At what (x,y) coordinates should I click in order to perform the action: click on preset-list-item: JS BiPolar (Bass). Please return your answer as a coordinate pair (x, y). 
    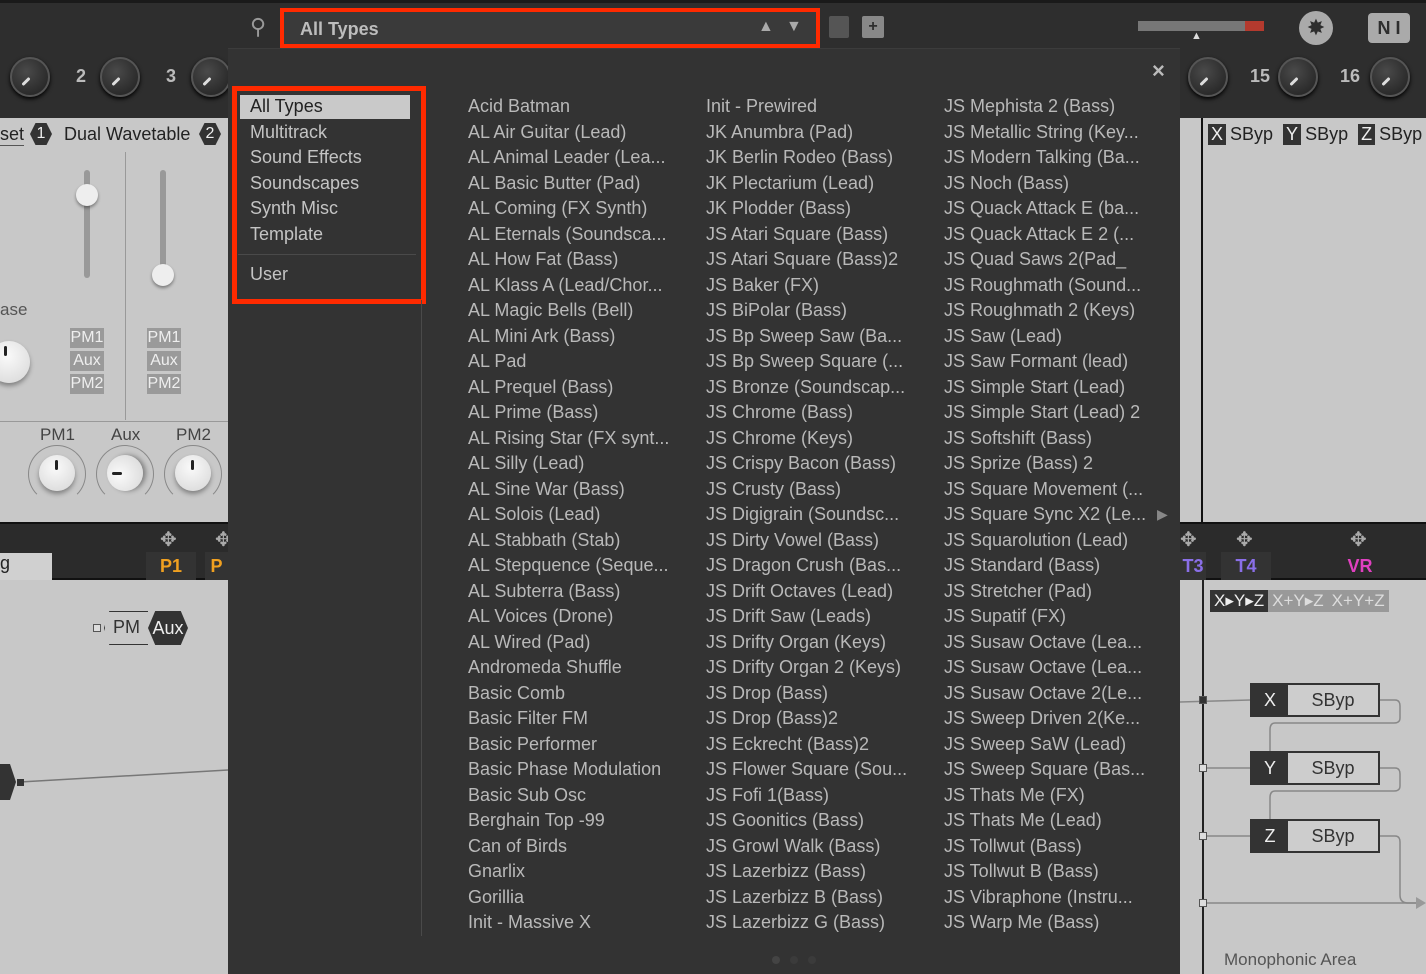
    Looking at the image, I should click on (776, 310).